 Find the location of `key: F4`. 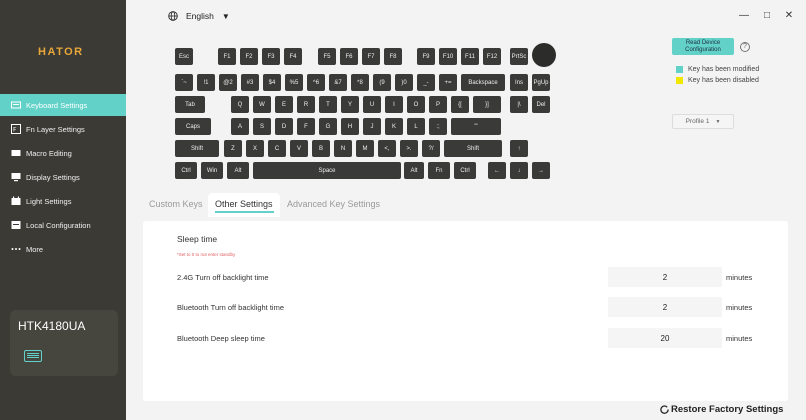

key: F4 is located at coordinates (293, 56).